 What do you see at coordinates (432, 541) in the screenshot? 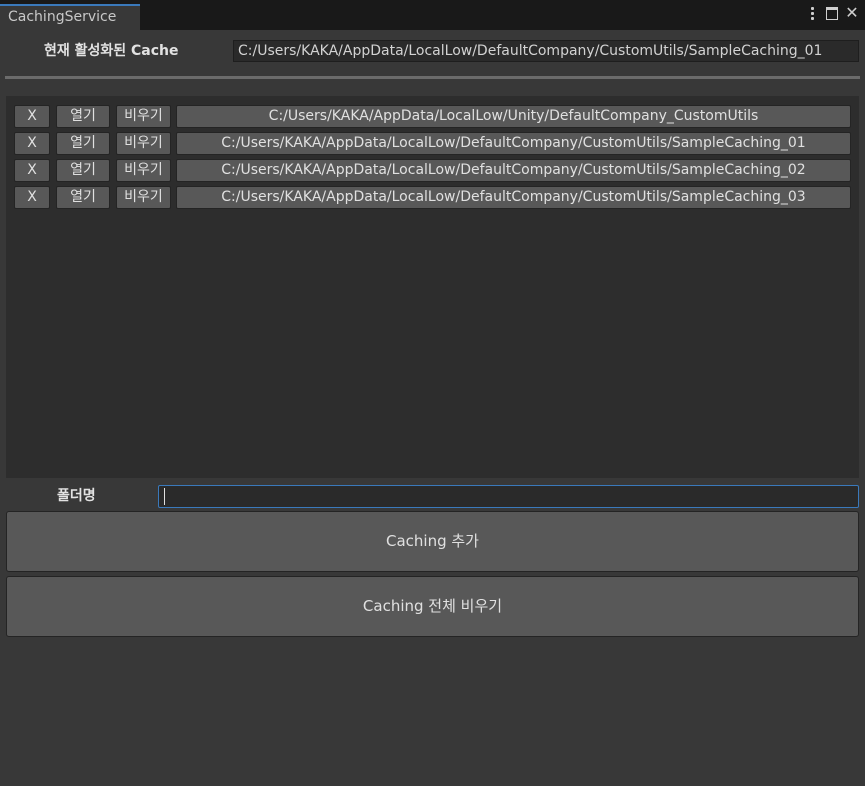
I see `add-caching-button: Caching 추가` at bounding box center [432, 541].